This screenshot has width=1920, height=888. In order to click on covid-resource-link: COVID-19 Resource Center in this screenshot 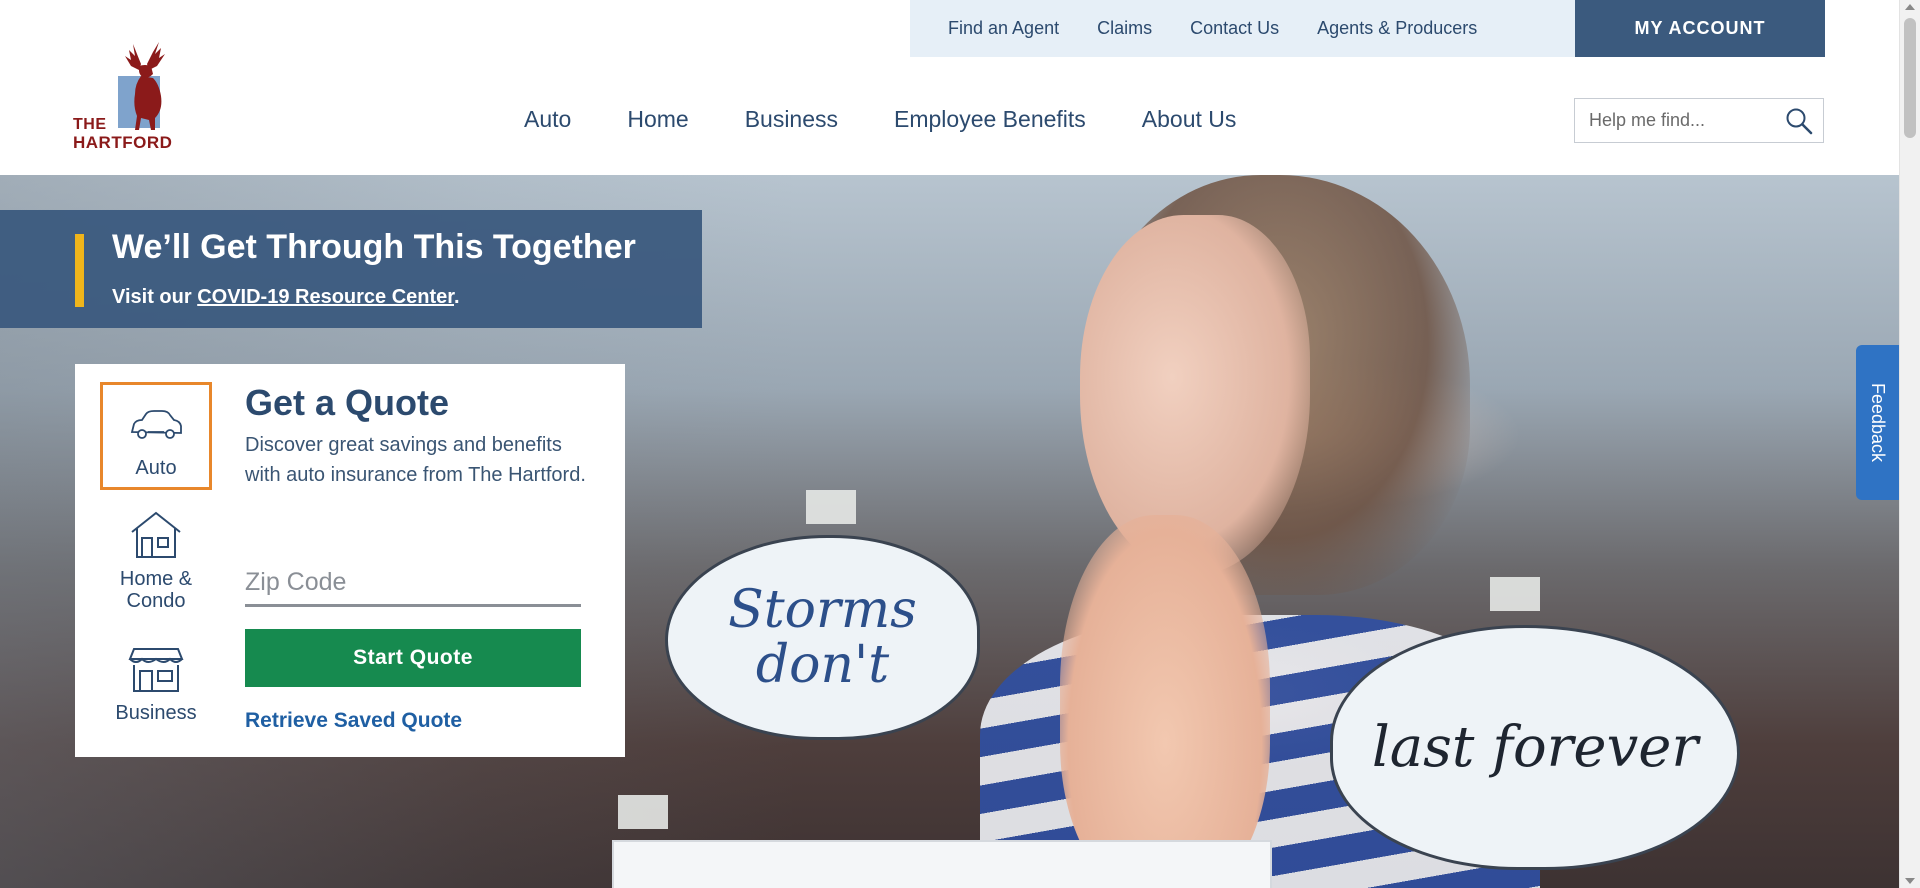, I will do `click(325, 297)`.